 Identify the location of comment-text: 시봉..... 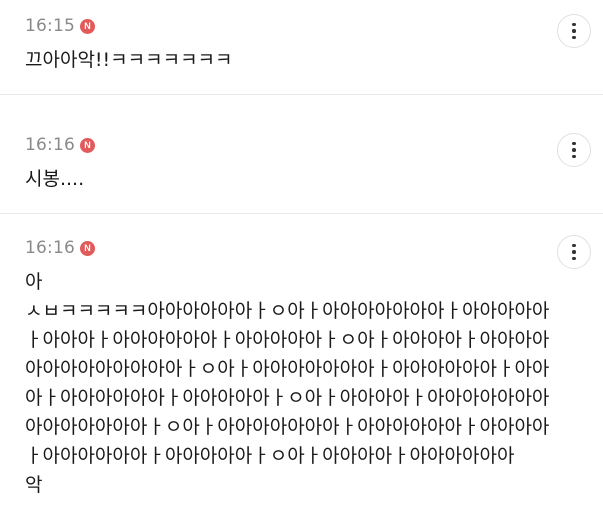
(55, 179).